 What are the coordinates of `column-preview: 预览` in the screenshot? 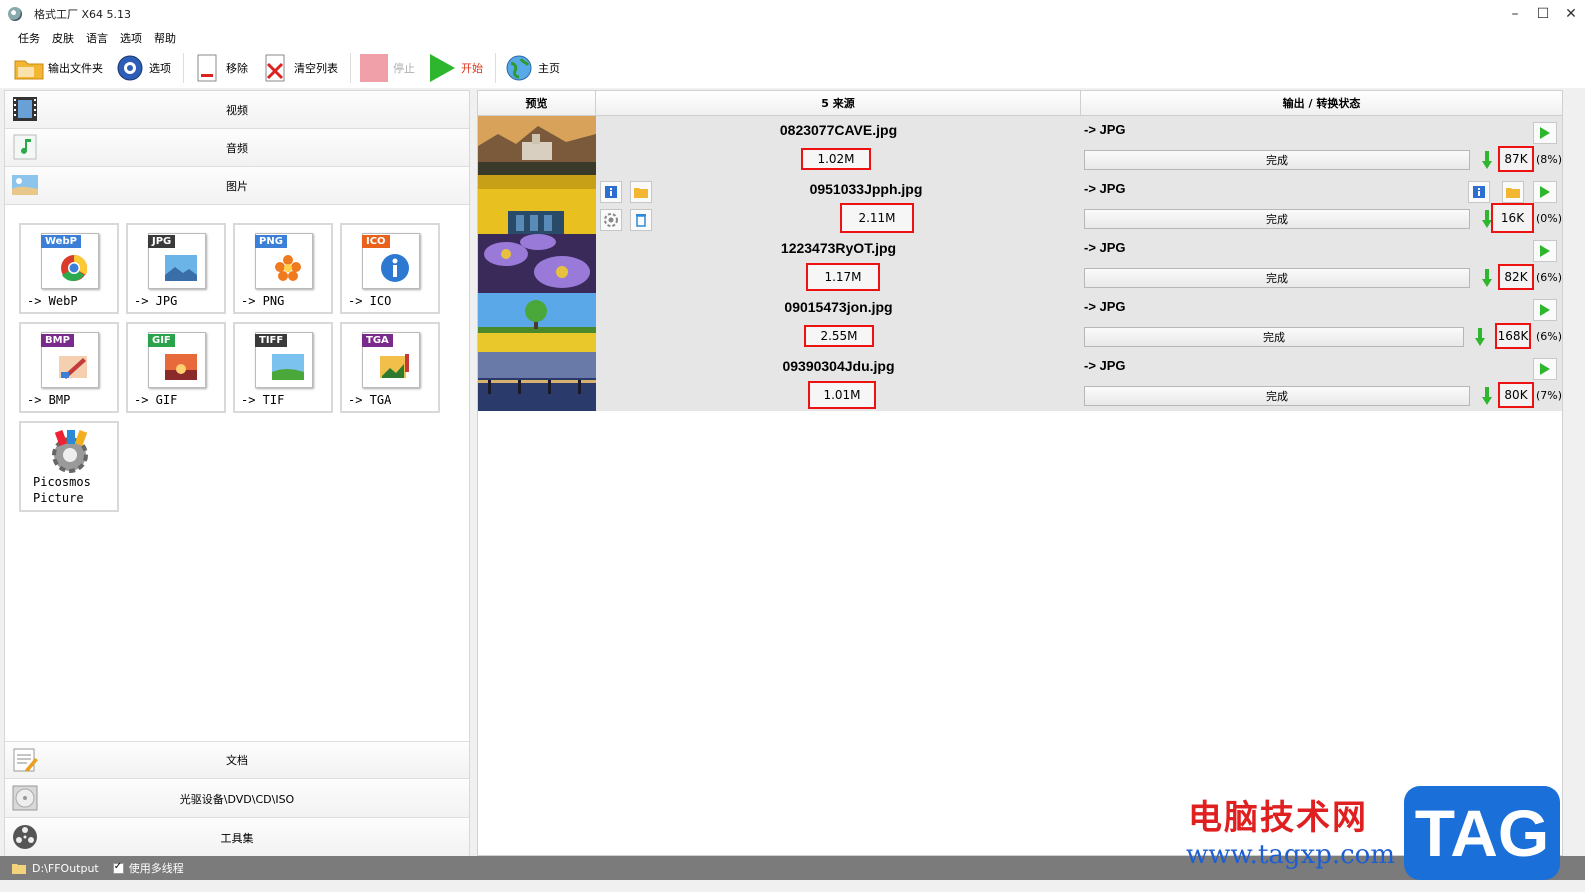 It's located at (537, 103).